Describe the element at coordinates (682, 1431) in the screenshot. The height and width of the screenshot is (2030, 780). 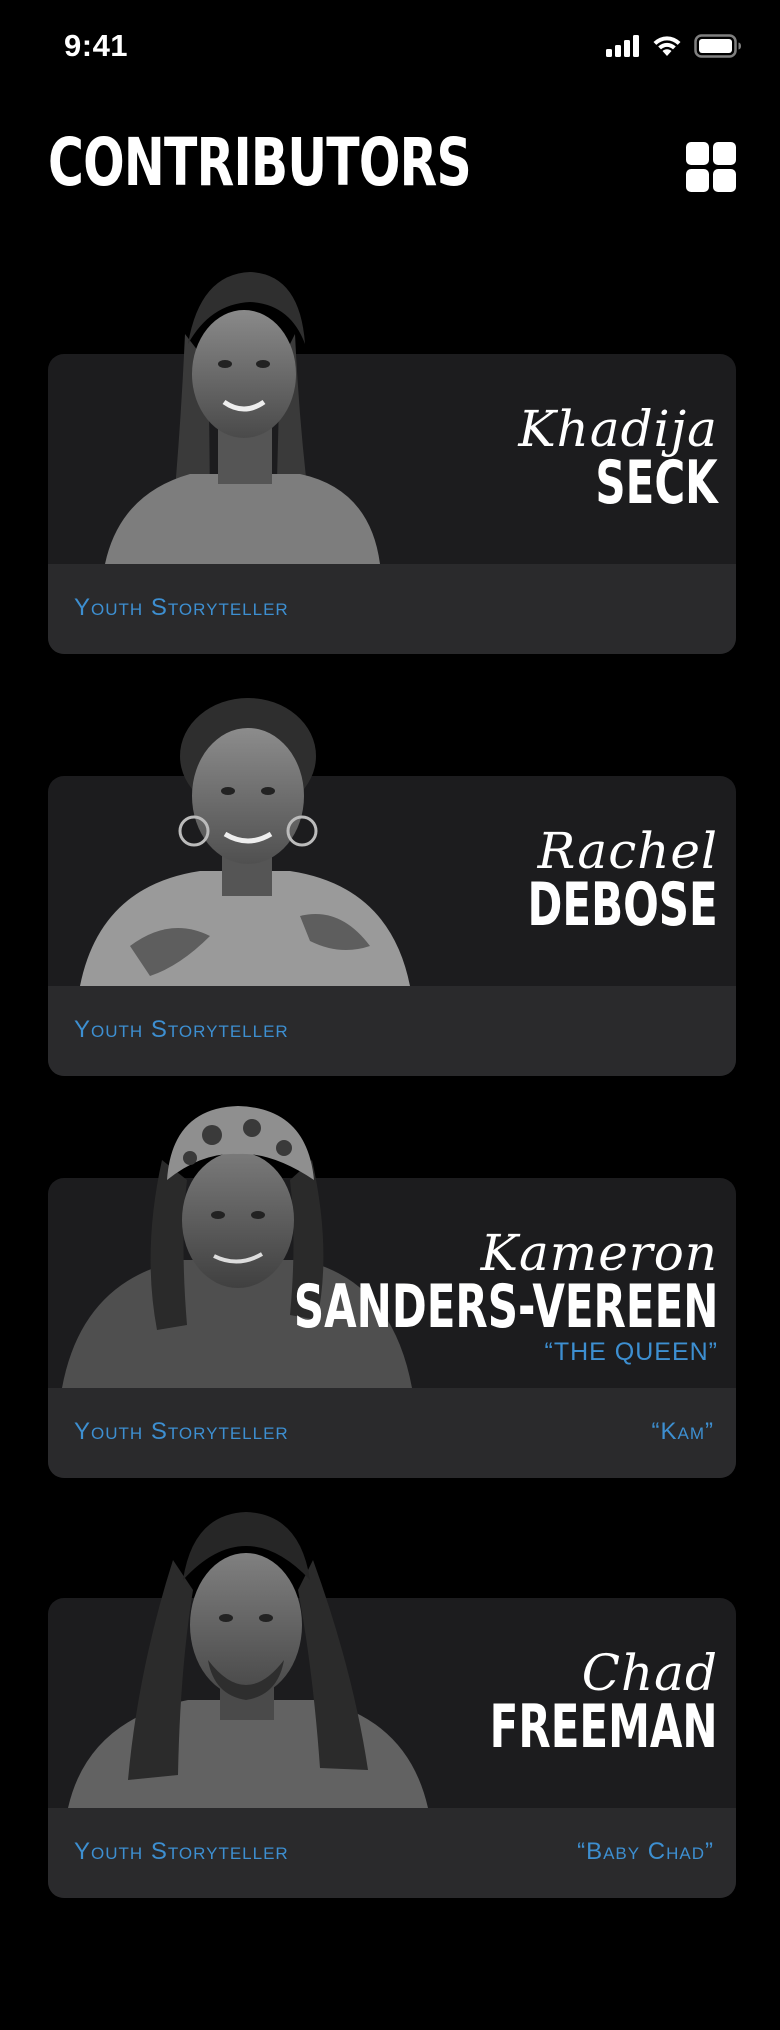
I see `contributor-nickname: “Kam”` at that location.